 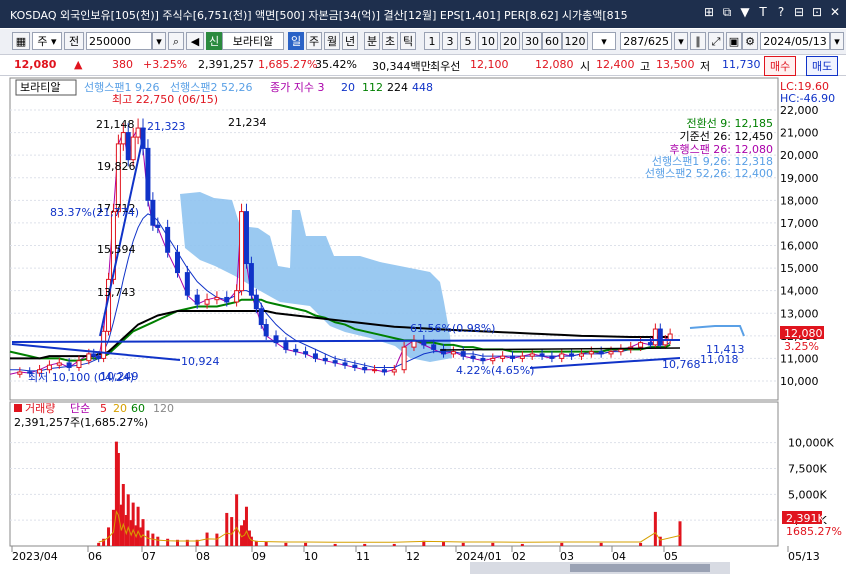 I want to click on open-price: 12,400, so click(x=615, y=64).